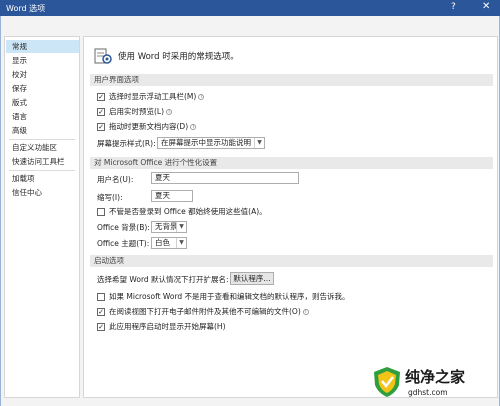  What do you see at coordinates (42, 161) in the screenshot?
I see `sidebar-item-quick-access-toolbar: 快速访问工具栏` at bounding box center [42, 161].